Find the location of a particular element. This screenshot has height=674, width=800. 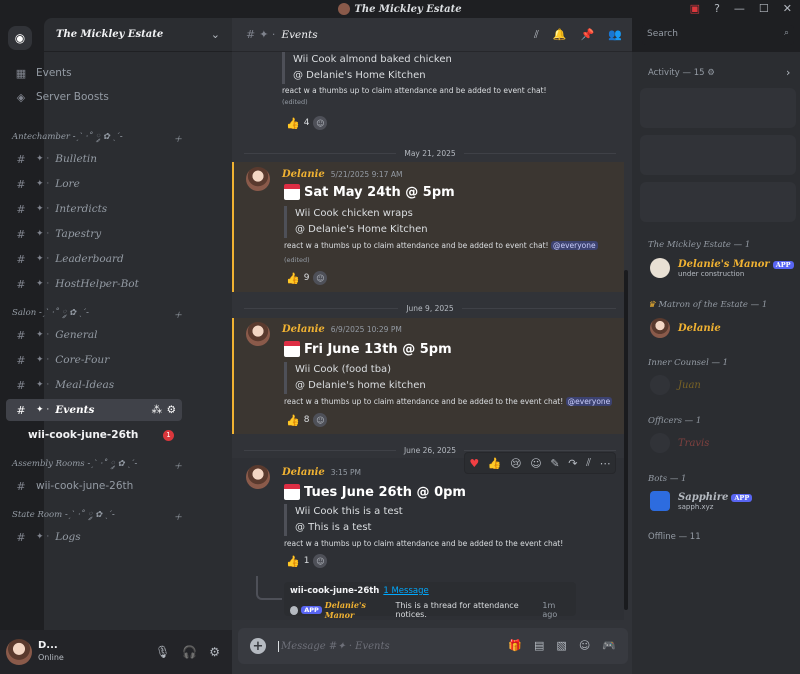

sidebar-server-boosts: ◈ Server Boosts is located at coordinates (94, 97).